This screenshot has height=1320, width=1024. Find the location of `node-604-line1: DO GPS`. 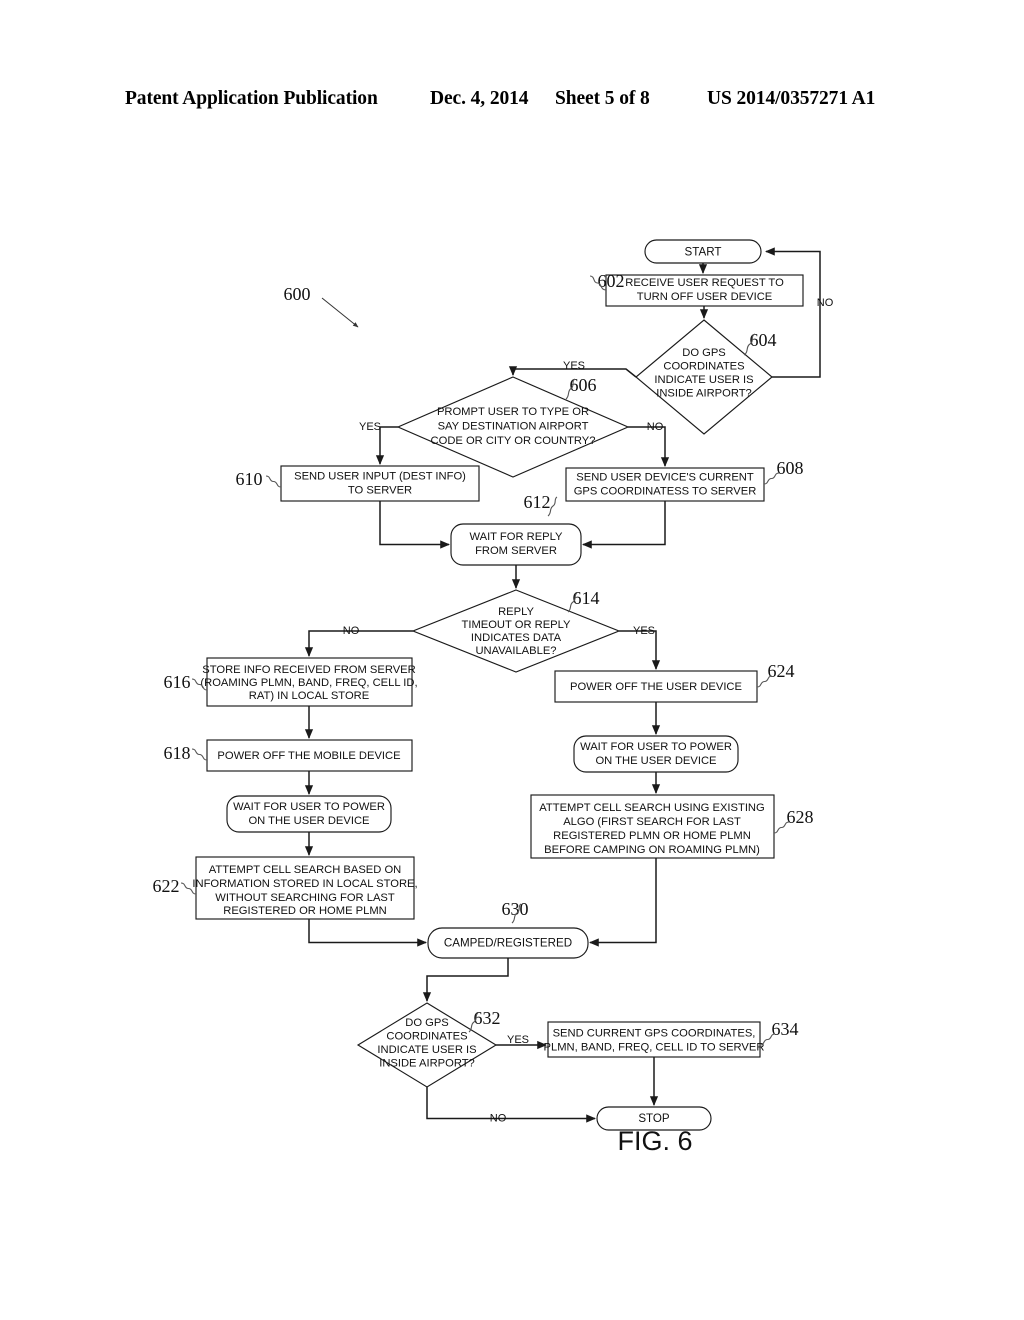

node-604-line1: DO GPS is located at coordinates (704, 353).